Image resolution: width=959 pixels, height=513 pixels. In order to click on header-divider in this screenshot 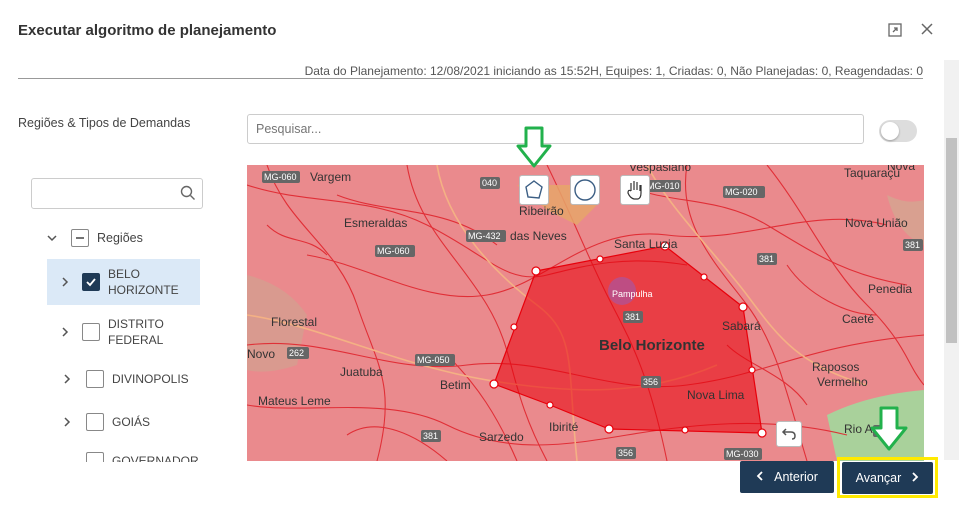, I will do `click(470, 78)`.